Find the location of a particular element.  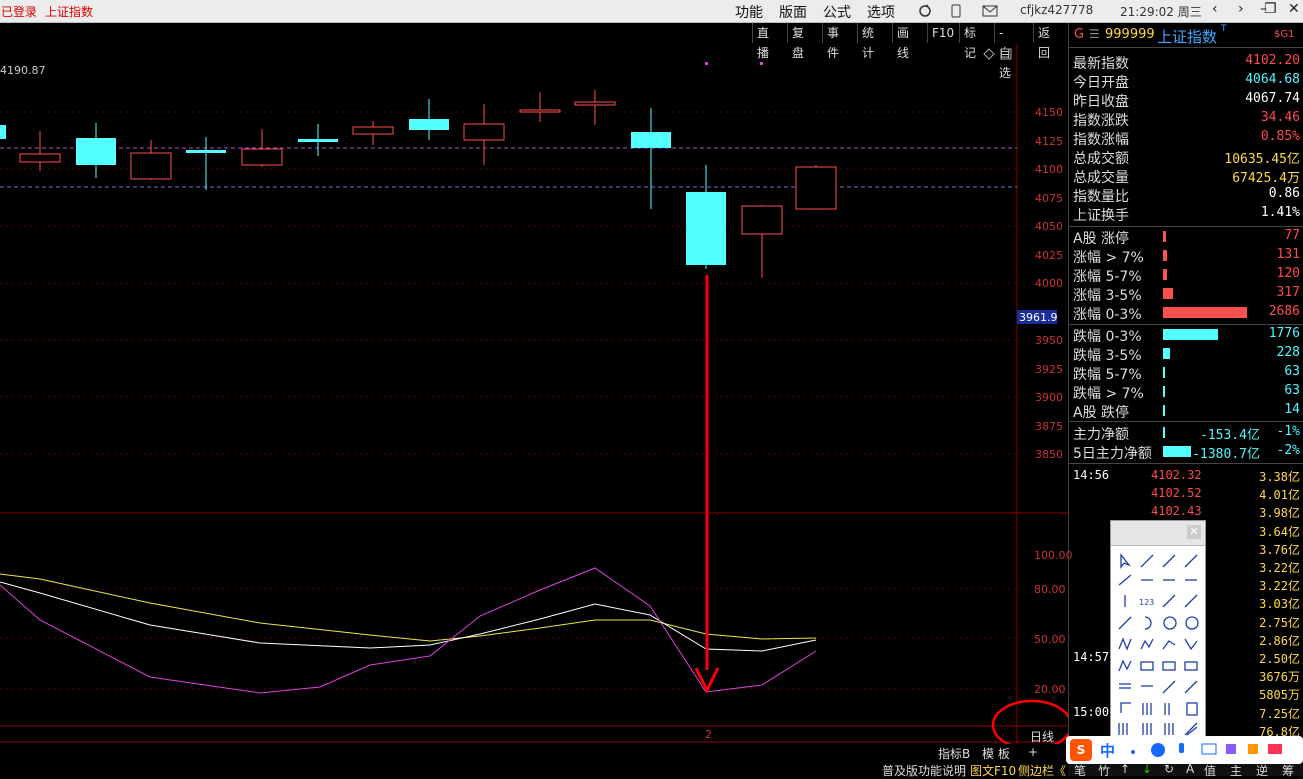

stat-row: 指数量比 0.86 is located at coordinates (1186, 195).